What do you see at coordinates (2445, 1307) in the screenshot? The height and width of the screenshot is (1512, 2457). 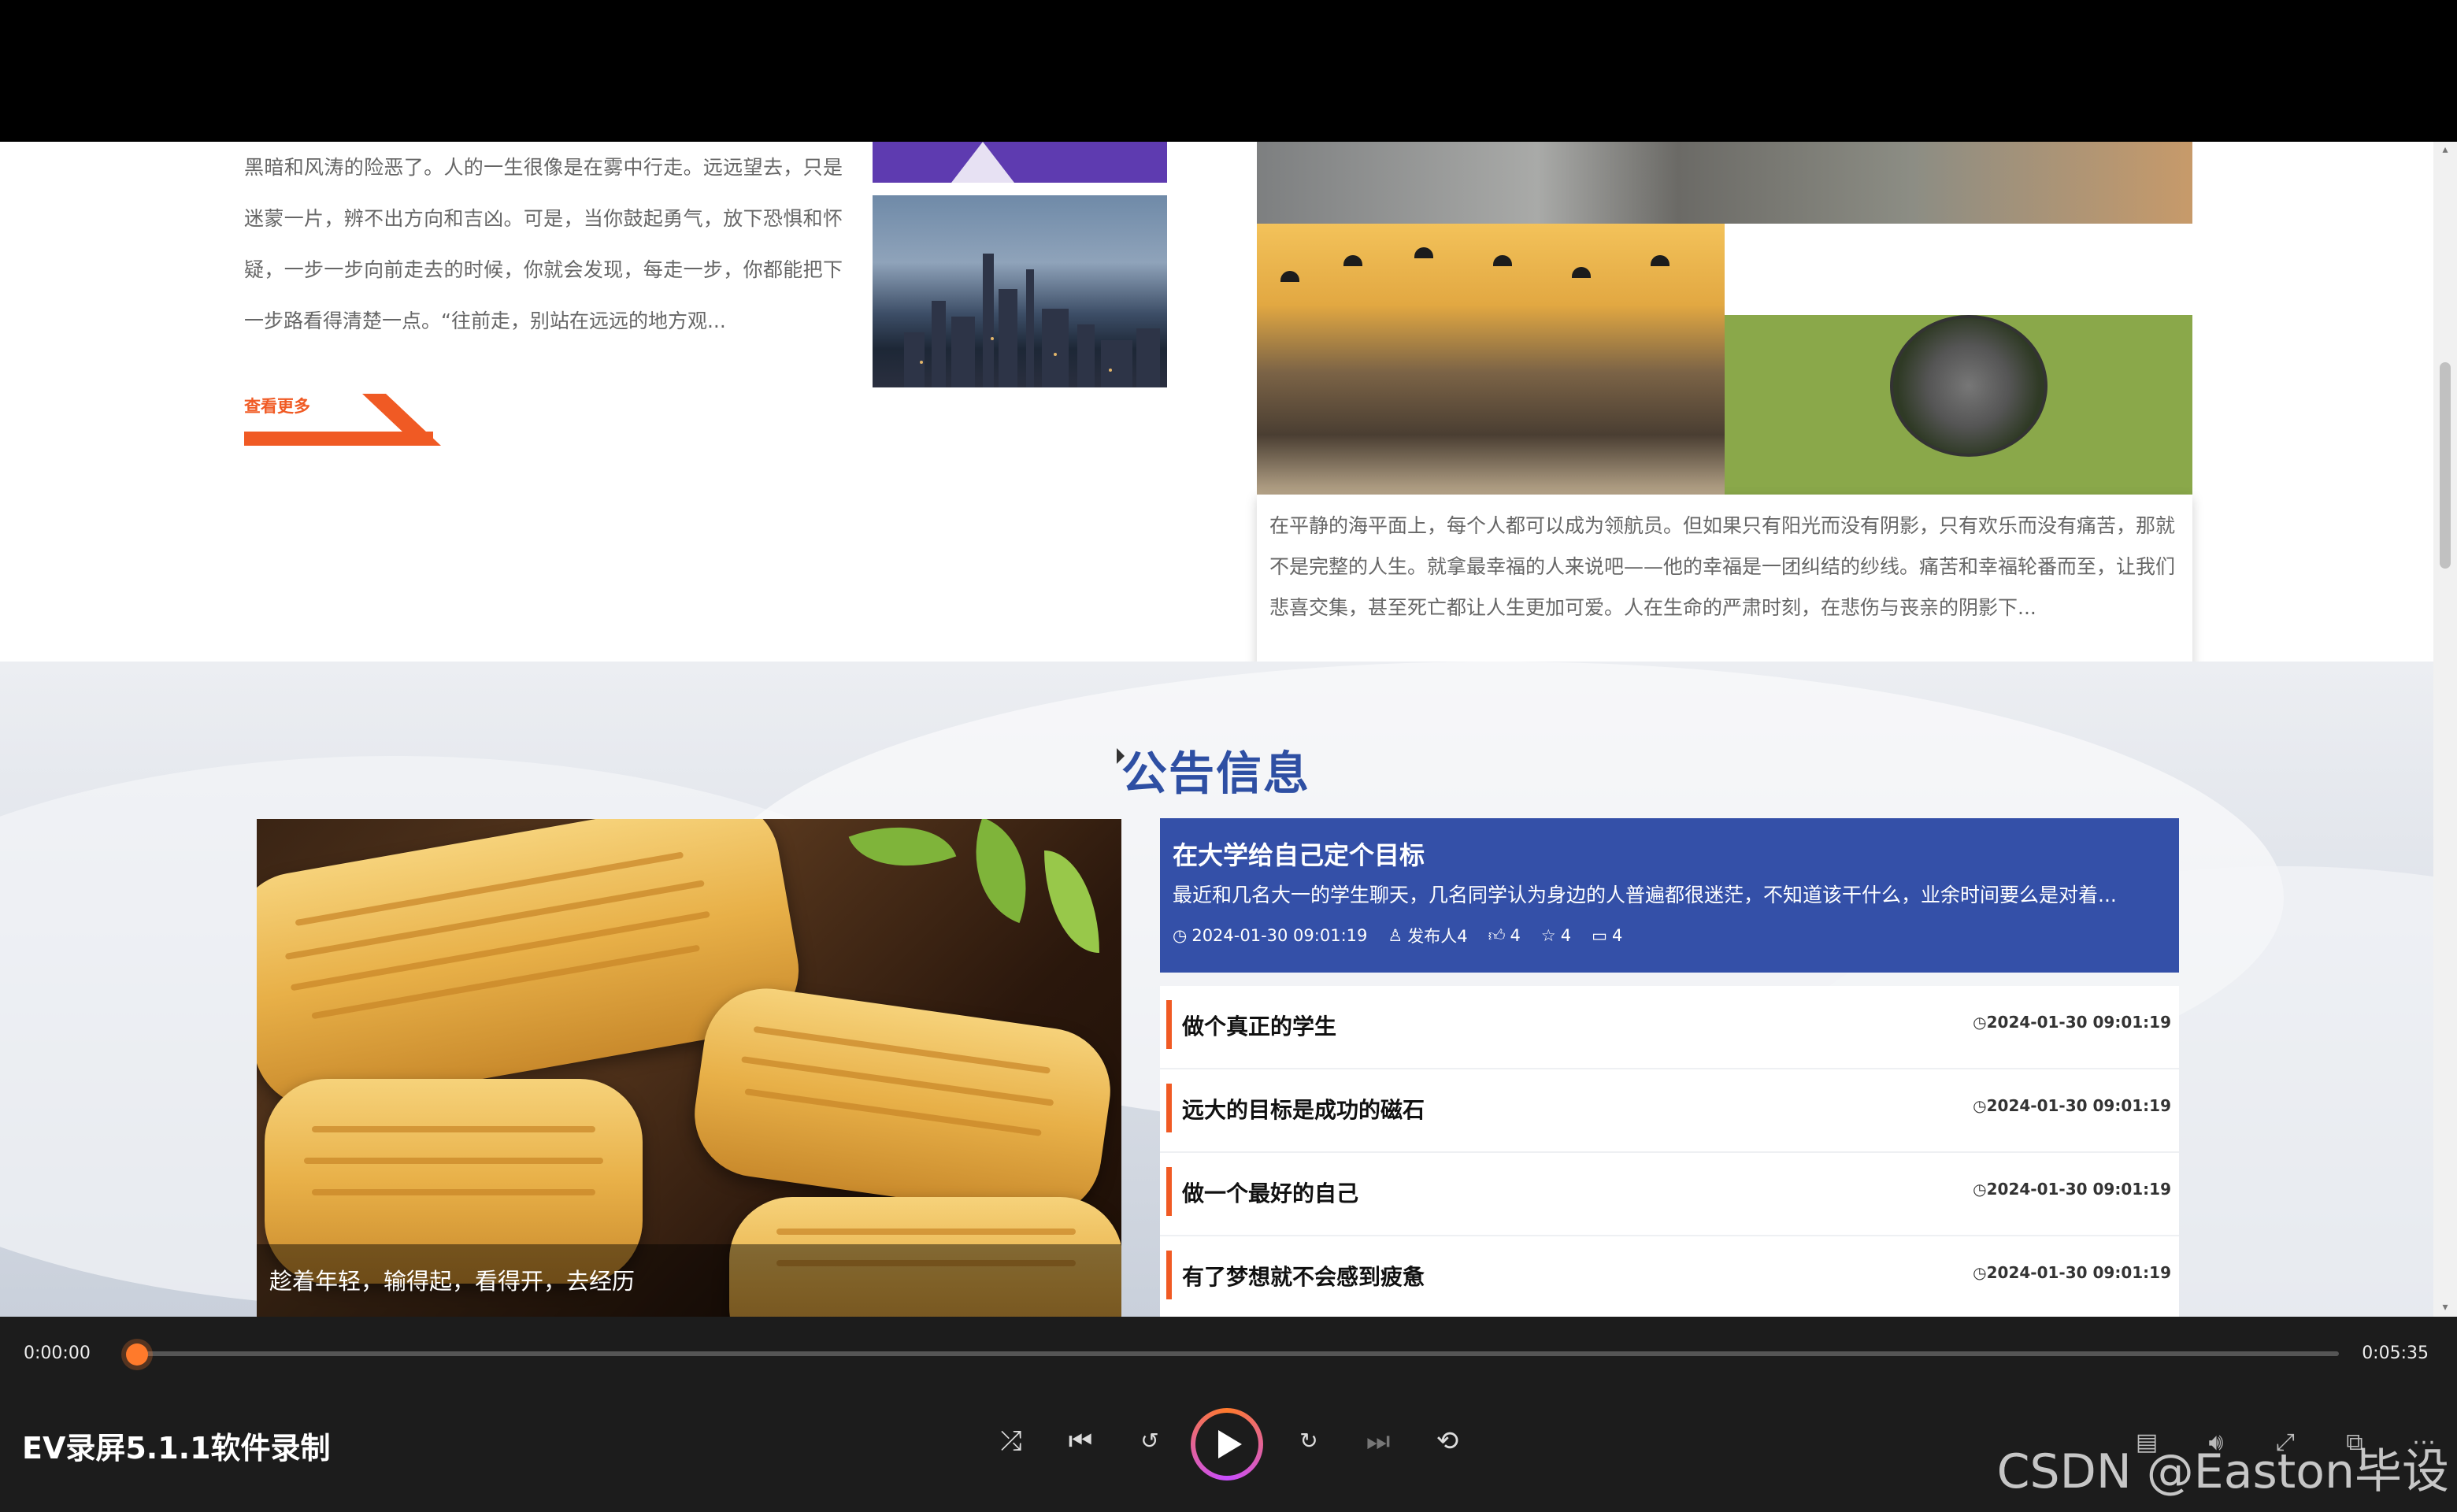 I see `scroll-down-arrow-icon: ▾` at bounding box center [2445, 1307].